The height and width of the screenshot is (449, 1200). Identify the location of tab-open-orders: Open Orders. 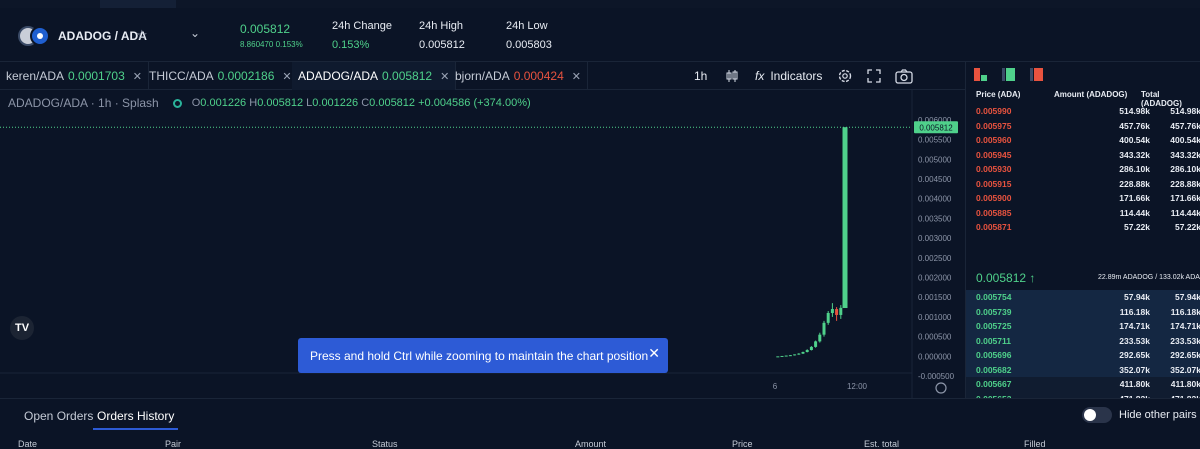
(58, 416).